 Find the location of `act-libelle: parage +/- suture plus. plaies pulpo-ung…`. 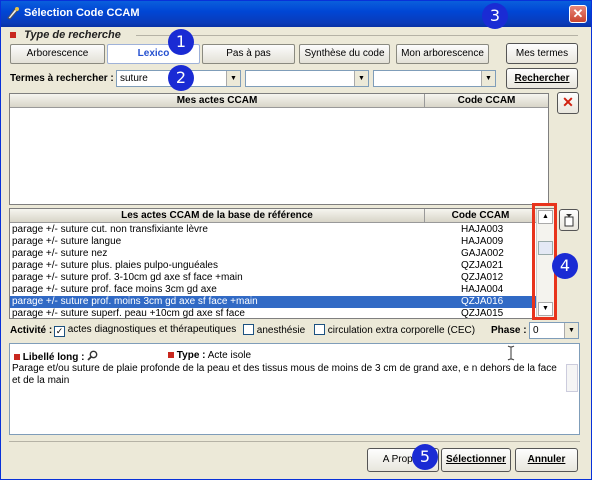

act-libelle: parage +/- suture plus. plaies pulpo-ung… is located at coordinates (115, 265).